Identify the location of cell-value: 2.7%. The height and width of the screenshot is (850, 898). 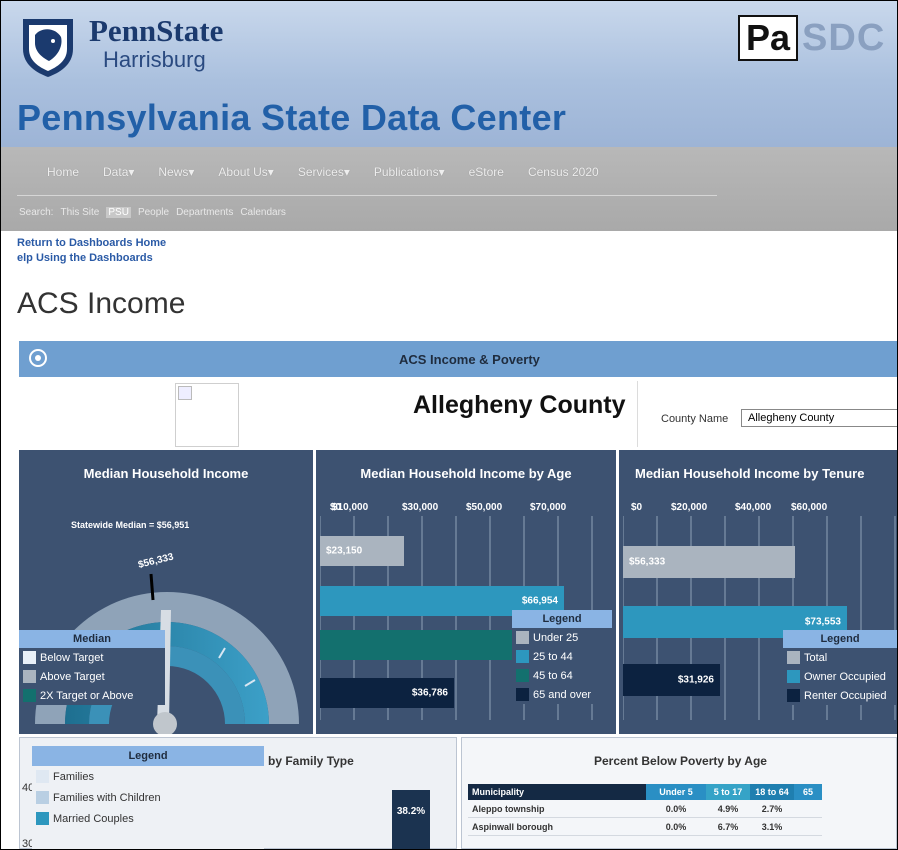
(772, 809).